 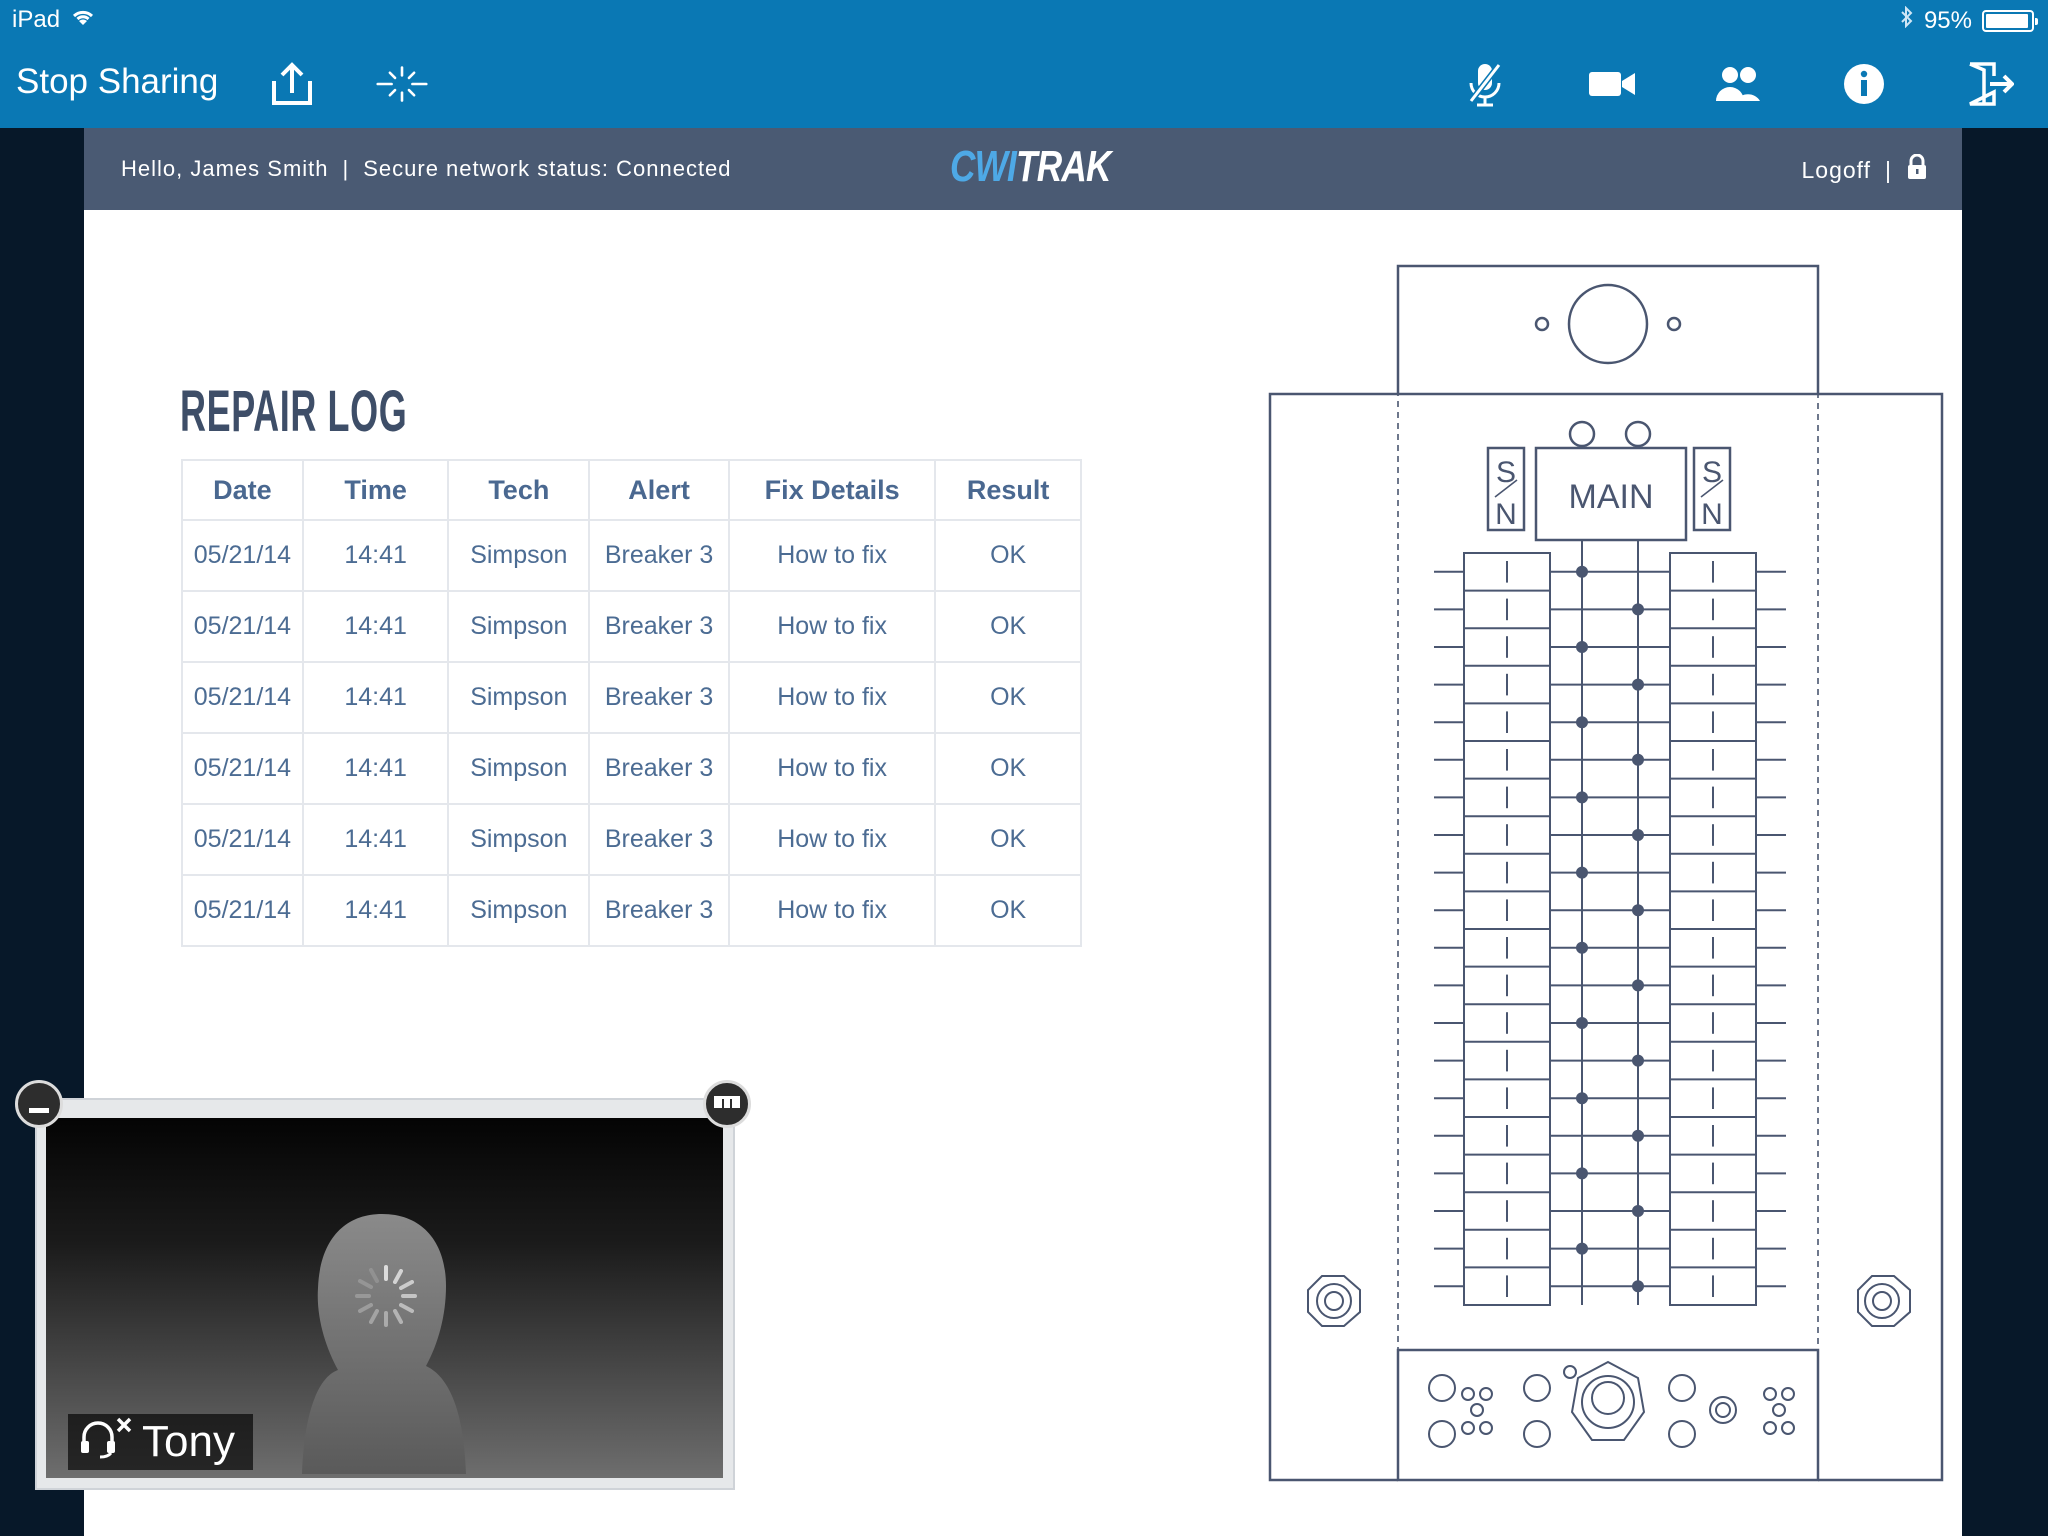 What do you see at coordinates (1608, 324) in the screenshot?
I see `panel-top-knockout` at bounding box center [1608, 324].